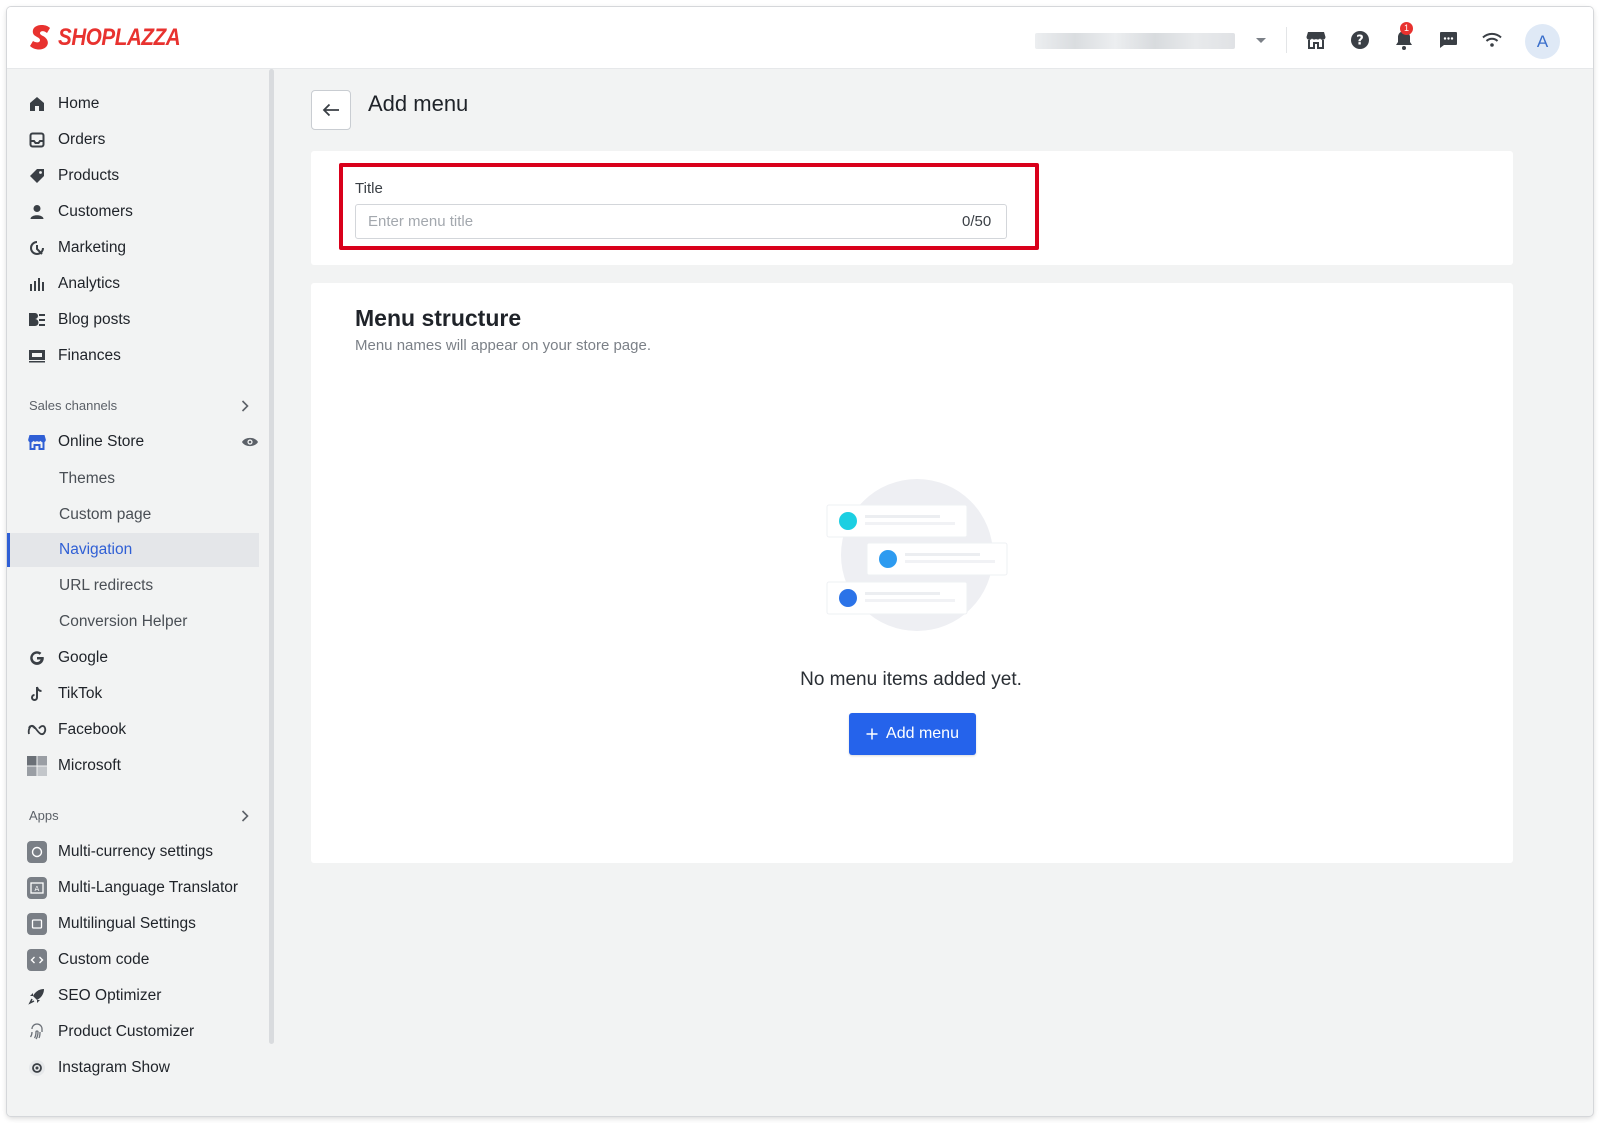 The height and width of the screenshot is (1123, 1600). I want to click on marketing-icon, so click(37, 248).